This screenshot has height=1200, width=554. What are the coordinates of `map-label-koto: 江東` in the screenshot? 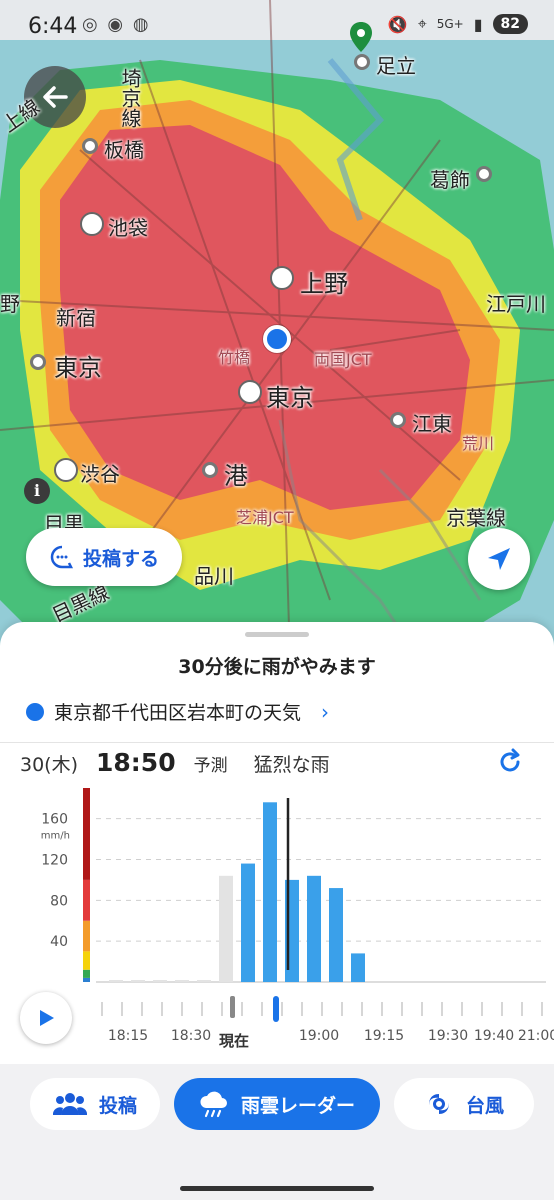 It's located at (432, 424).